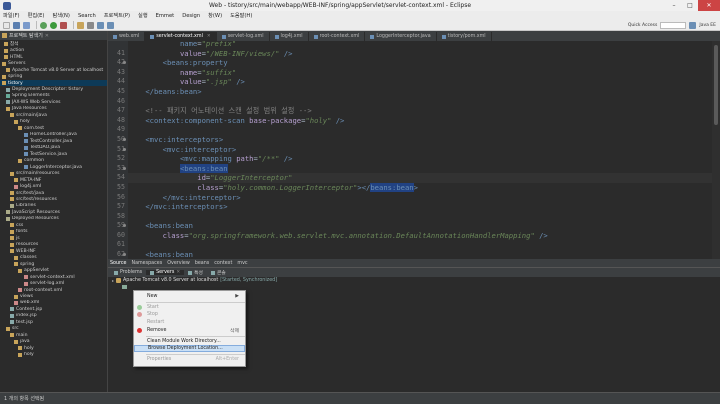 Image resolution: width=720 pixels, height=404 pixels. What do you see at coordinates (53, 35) in the screenshot?
I see `project-explorer-tabs: 프로젝트 탐색기 ✕` at bounding box center [53, 35].